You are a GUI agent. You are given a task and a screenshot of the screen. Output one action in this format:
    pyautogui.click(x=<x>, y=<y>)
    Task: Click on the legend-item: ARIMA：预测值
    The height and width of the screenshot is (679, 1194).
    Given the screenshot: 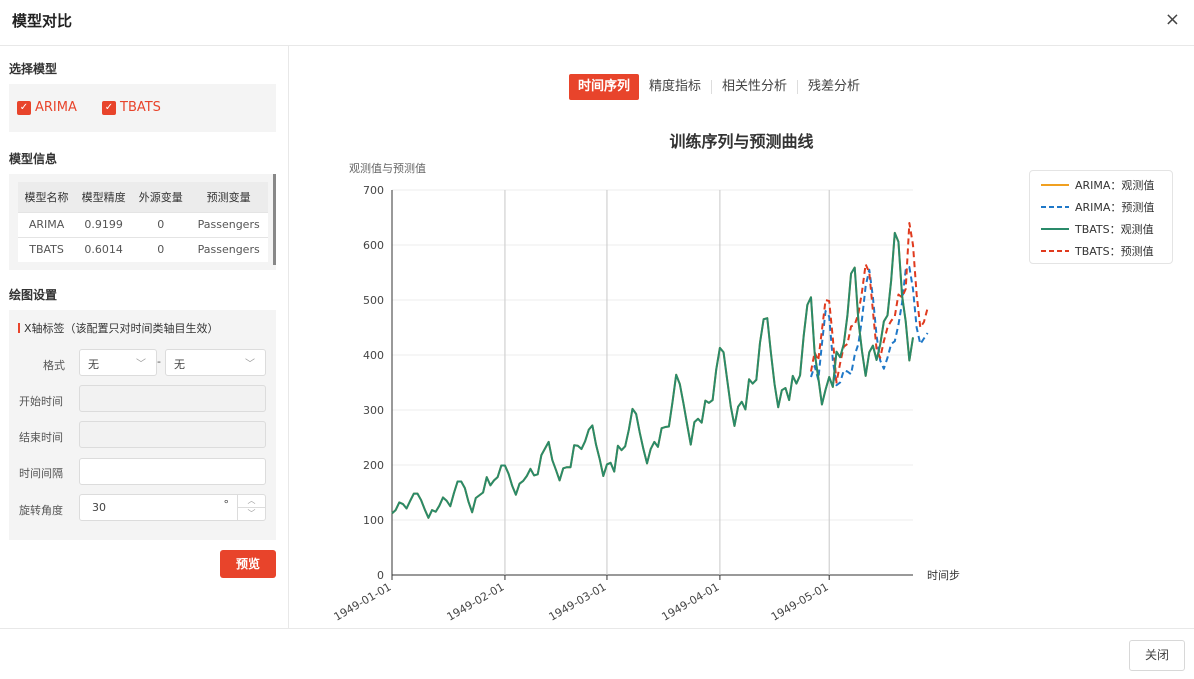 What is the action you would take?
    pyautogui.click(x=1097, y=207)
    